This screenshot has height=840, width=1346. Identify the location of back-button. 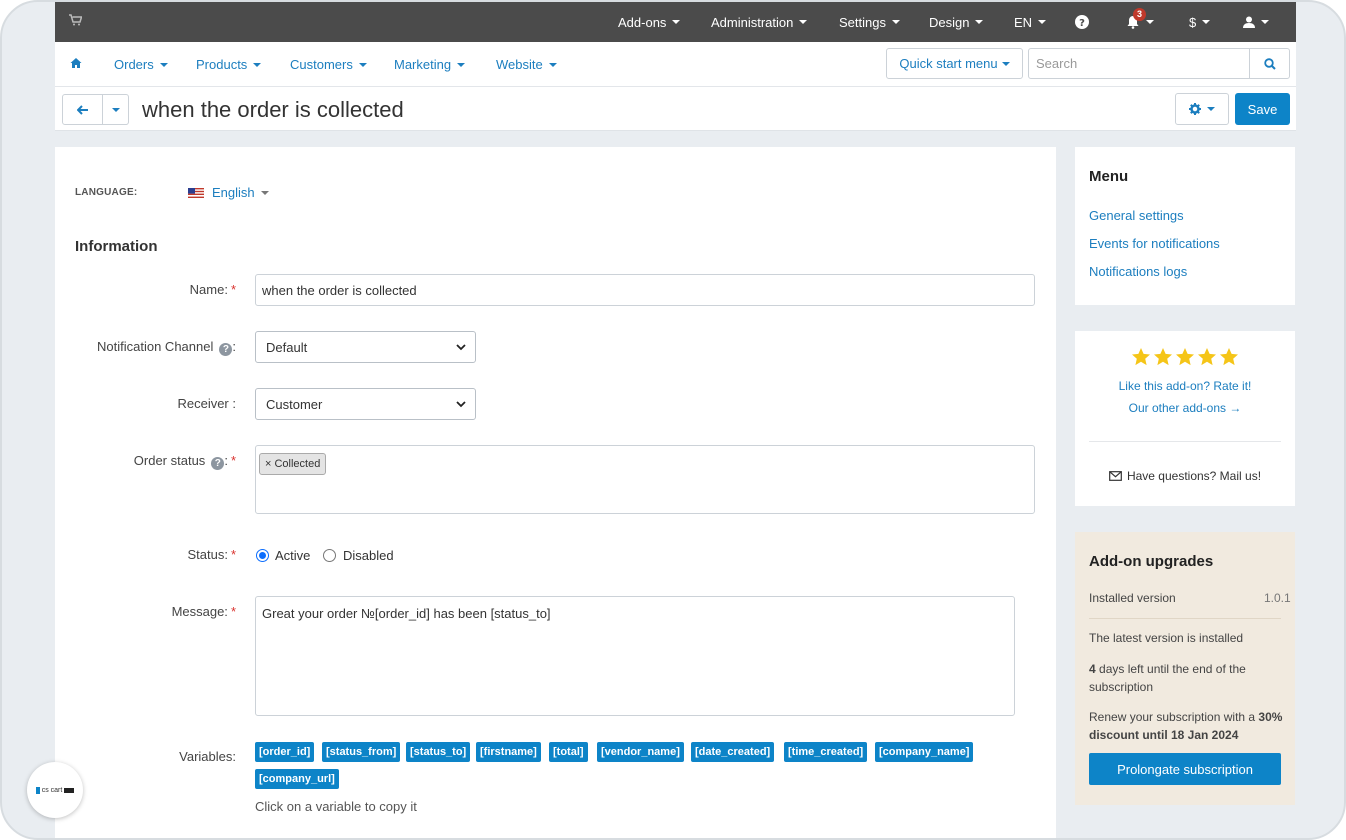
(83, 109).